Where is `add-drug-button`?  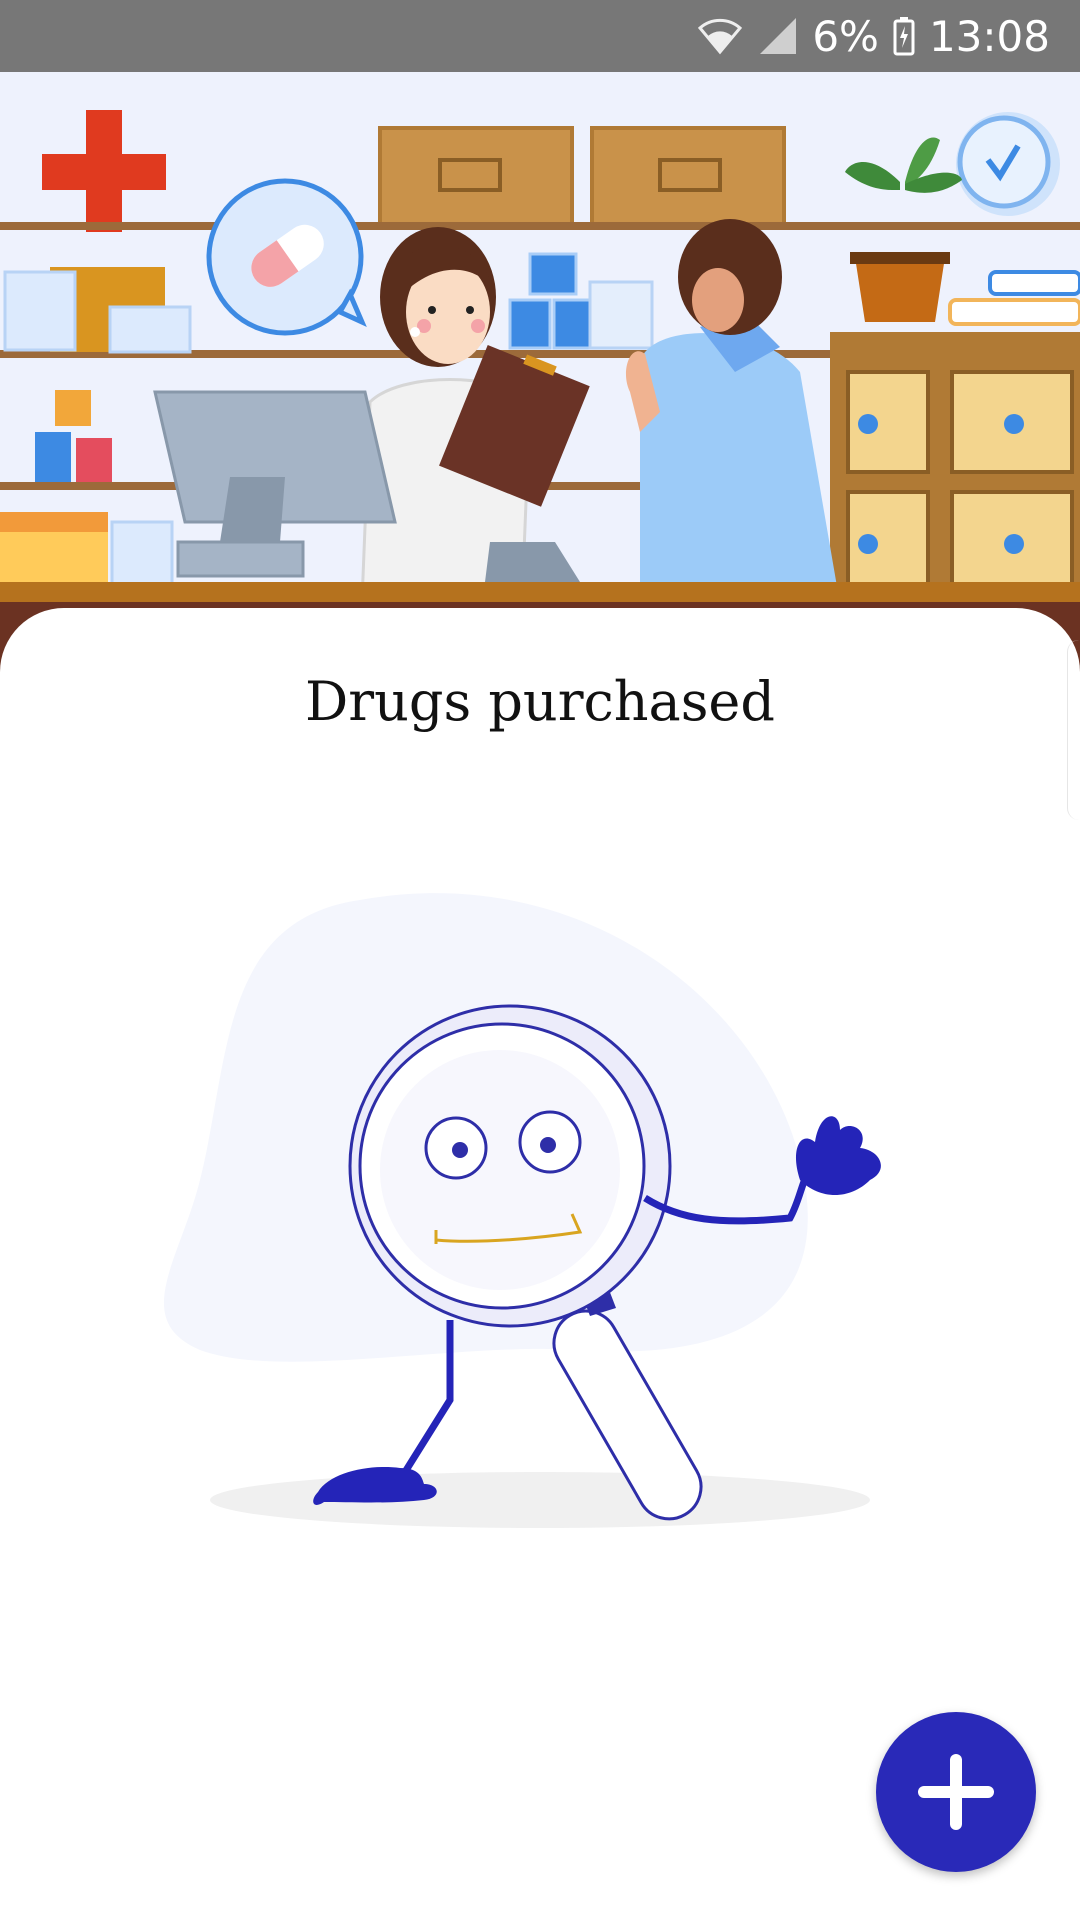
add-drug-button is located at coordinates (956, 1792).